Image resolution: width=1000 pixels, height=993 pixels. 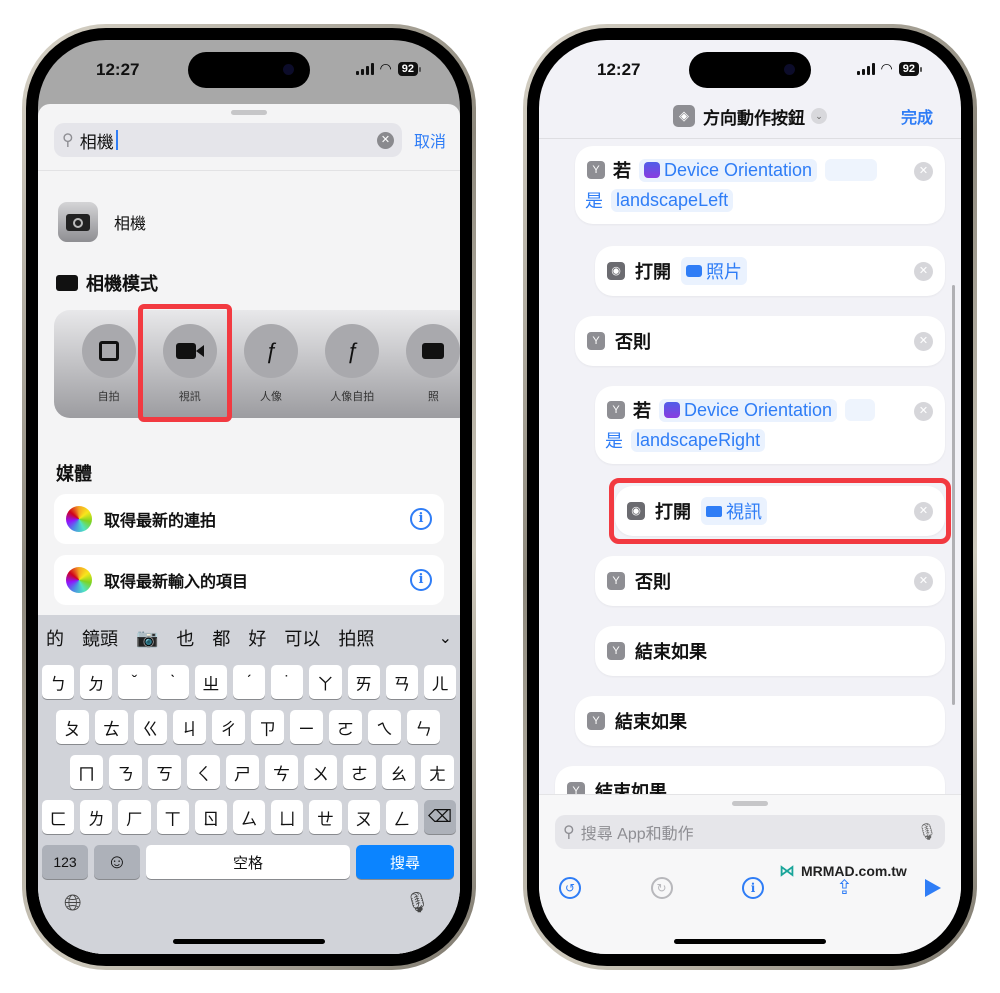 What do you see at coordinates (248, 862) in the screenshot?
I see `space-key: 空格` at bounding box center [248, 862].